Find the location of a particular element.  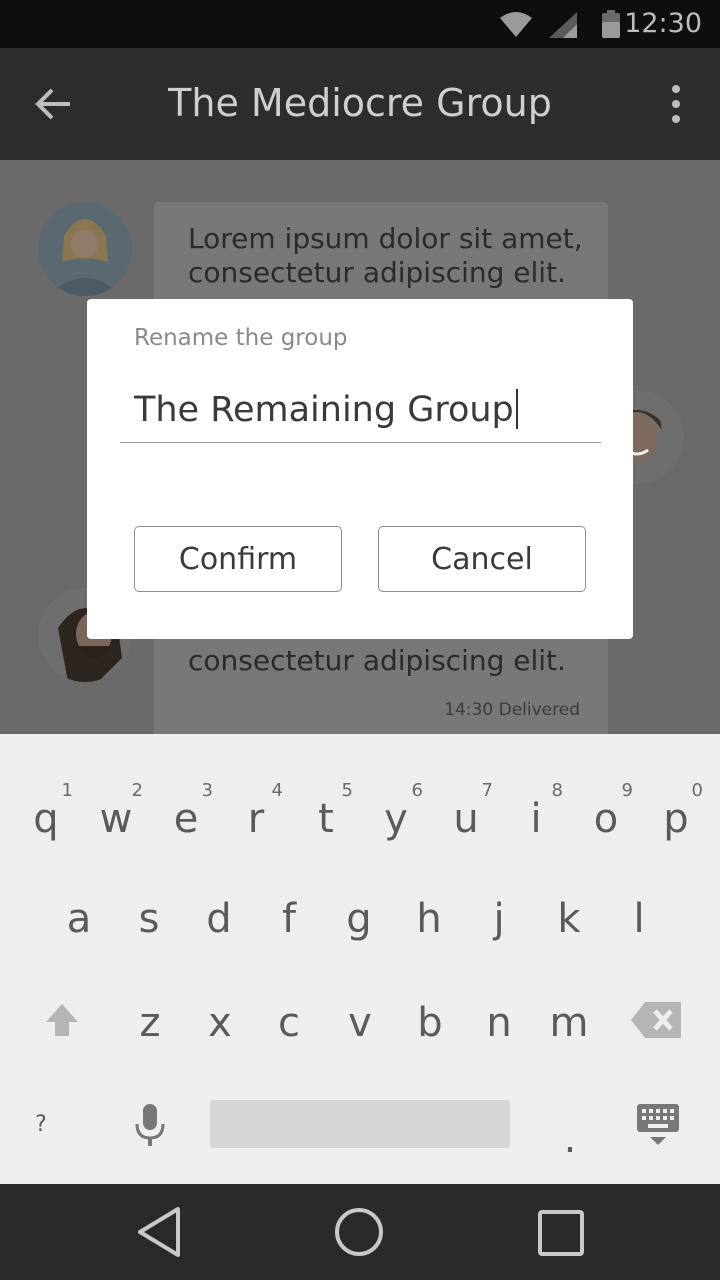

key-s: s is located at coordinates (149, 919).